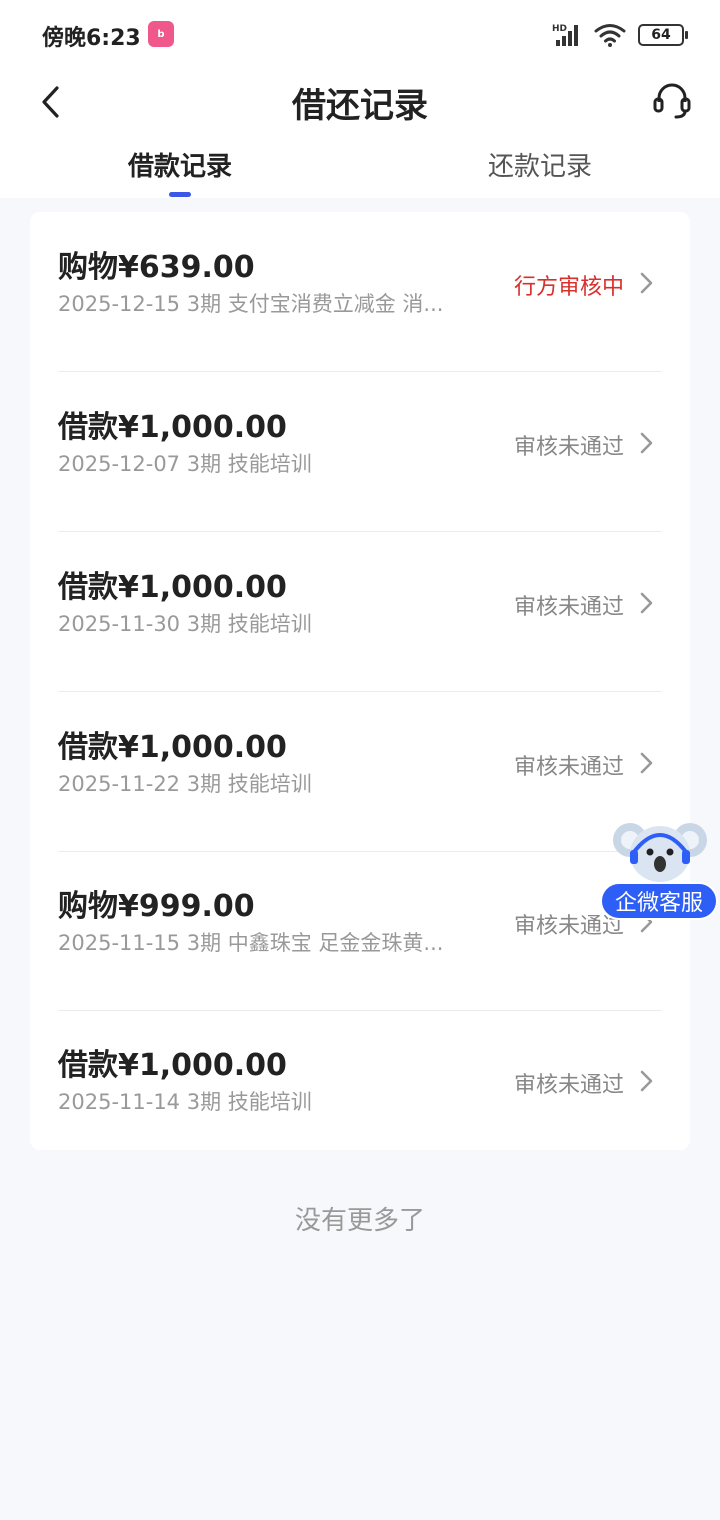 Image resolution: width=720 pixels, height=1520 pixels. Describe the element at coordinates (180, 164) in the screenshot. I see `tab-borrow-records: 借款记录` at that location.